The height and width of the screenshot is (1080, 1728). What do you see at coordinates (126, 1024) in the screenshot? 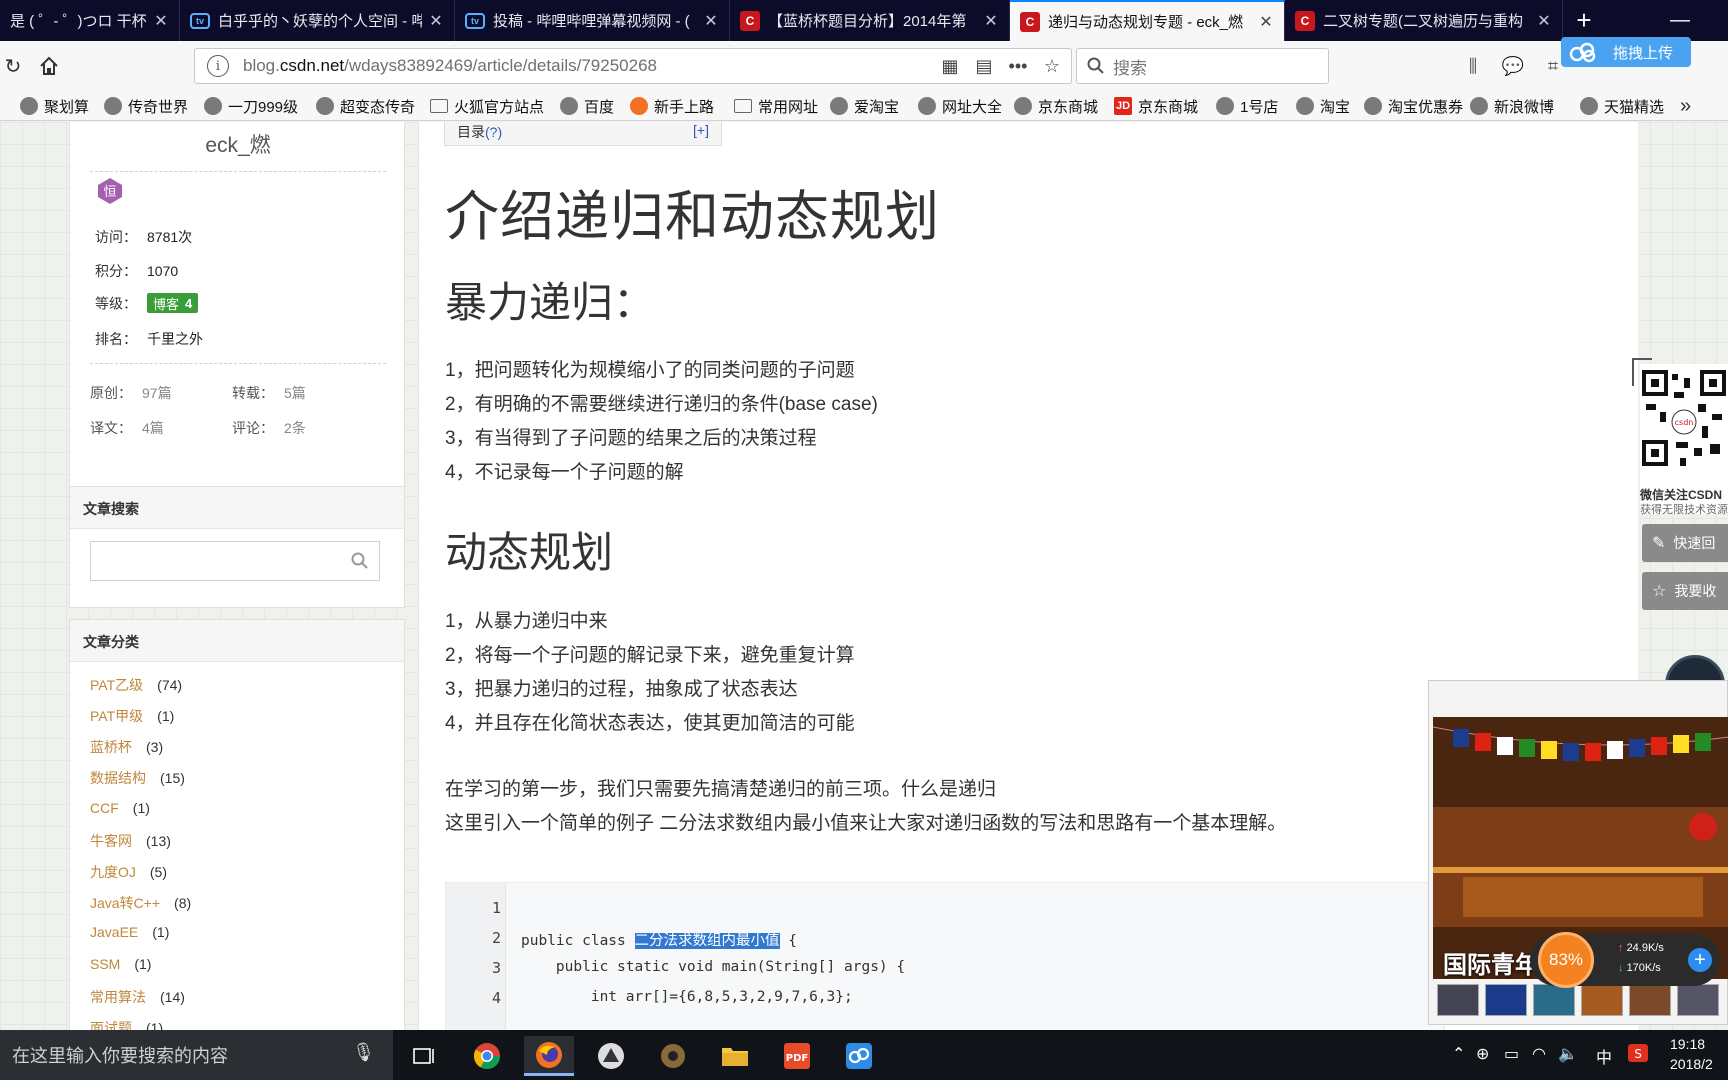
I see `category-item: 面试题 (1)` at bounding box center [126, 1024].